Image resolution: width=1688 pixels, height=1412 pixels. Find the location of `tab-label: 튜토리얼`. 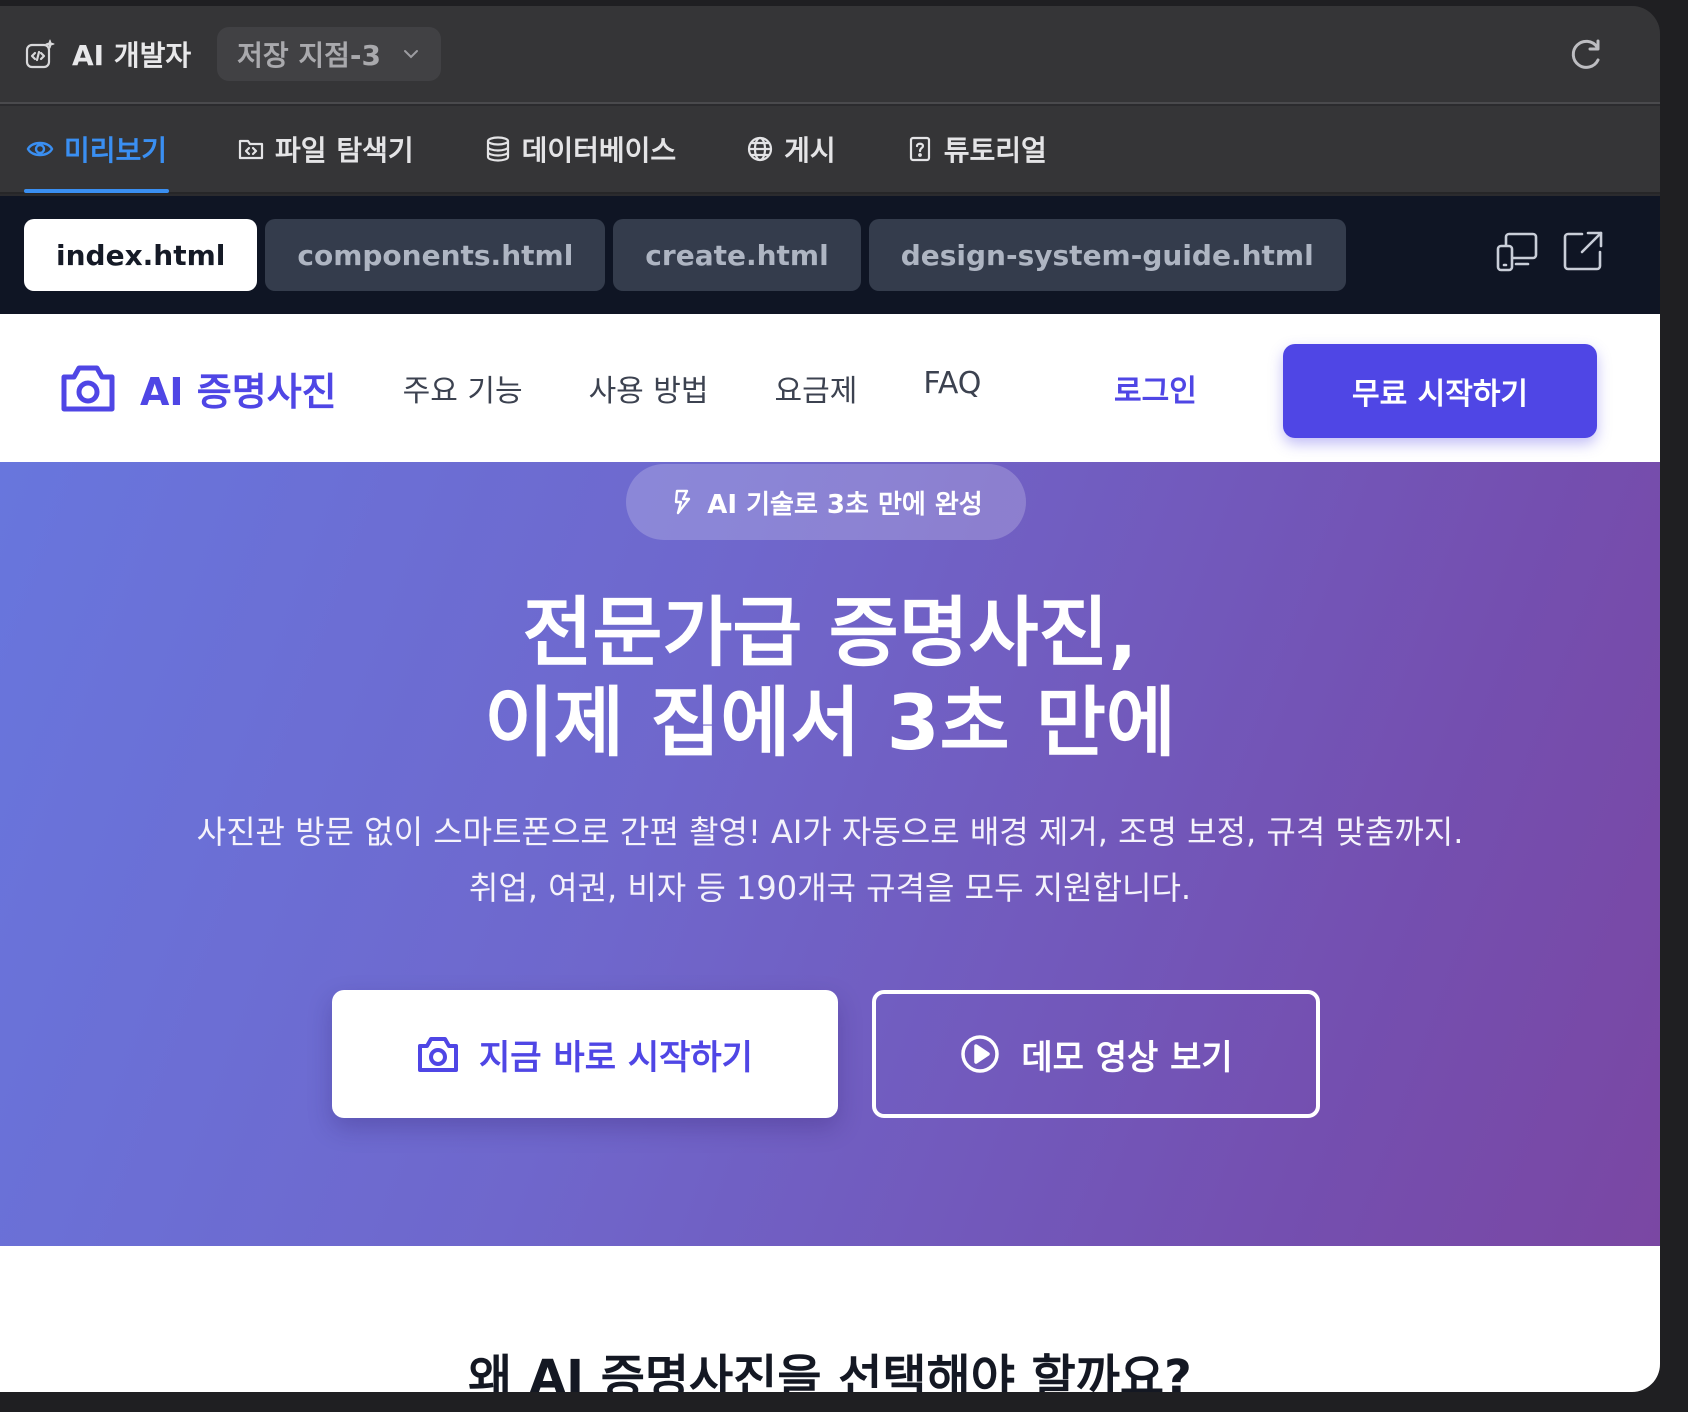

tab-label: 튜토리얼 is located at coordinates (995, 150).